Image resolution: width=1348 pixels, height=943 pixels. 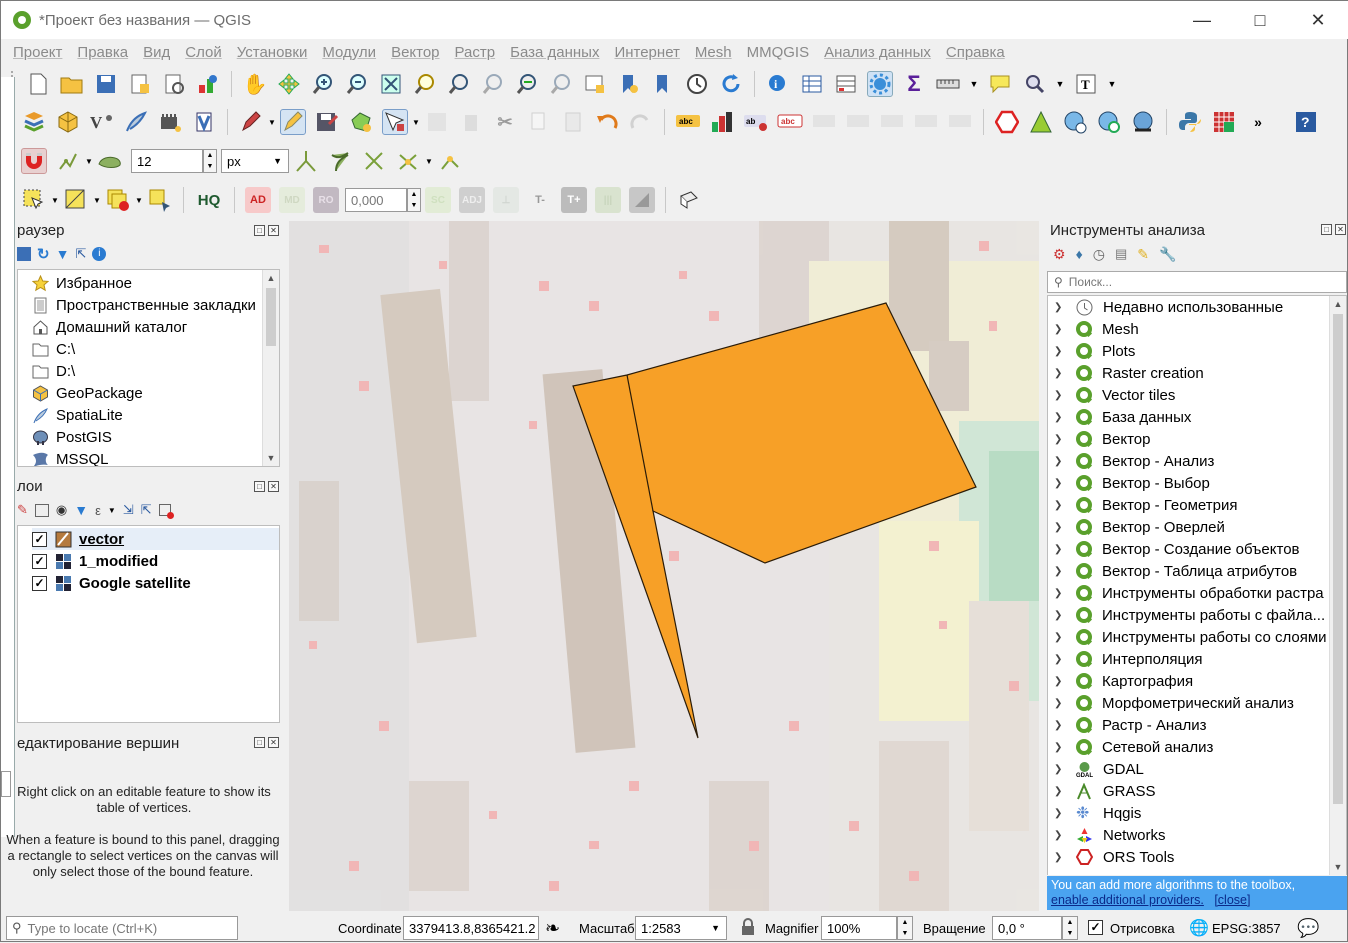 What do you see at coordinates (204, 122) in the screenshot?
I see `add-wms-icon` at bounding box center [204, 122].